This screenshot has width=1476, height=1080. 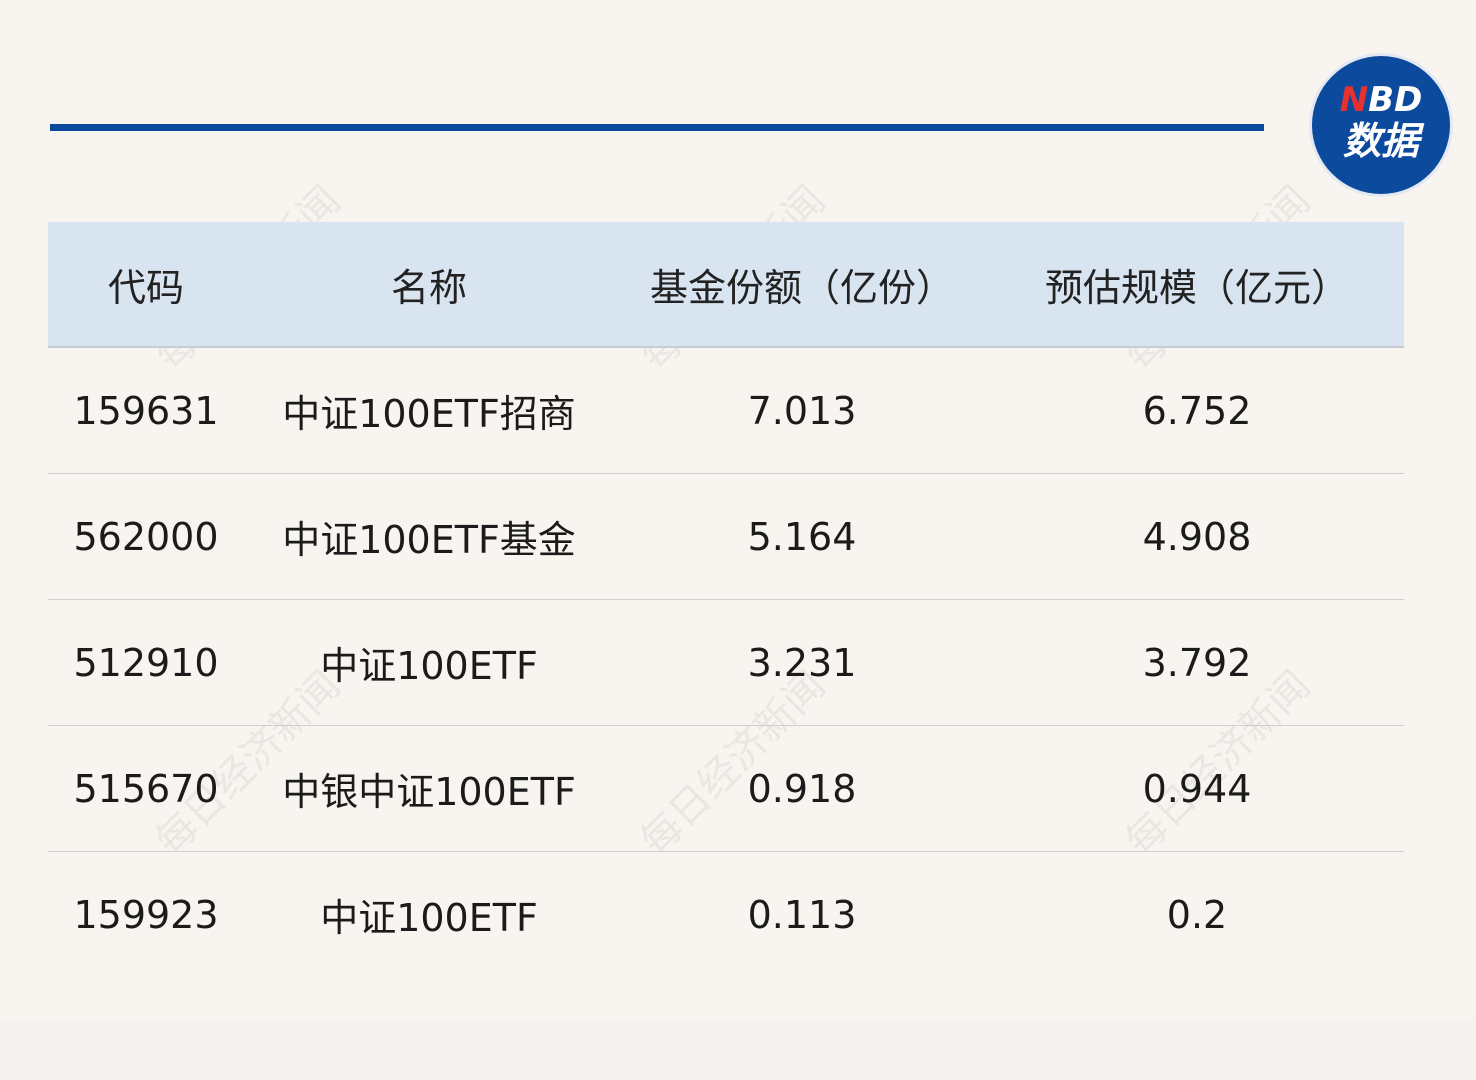 I want to click on cell-share: 0.918, so click(x=802, y=788).